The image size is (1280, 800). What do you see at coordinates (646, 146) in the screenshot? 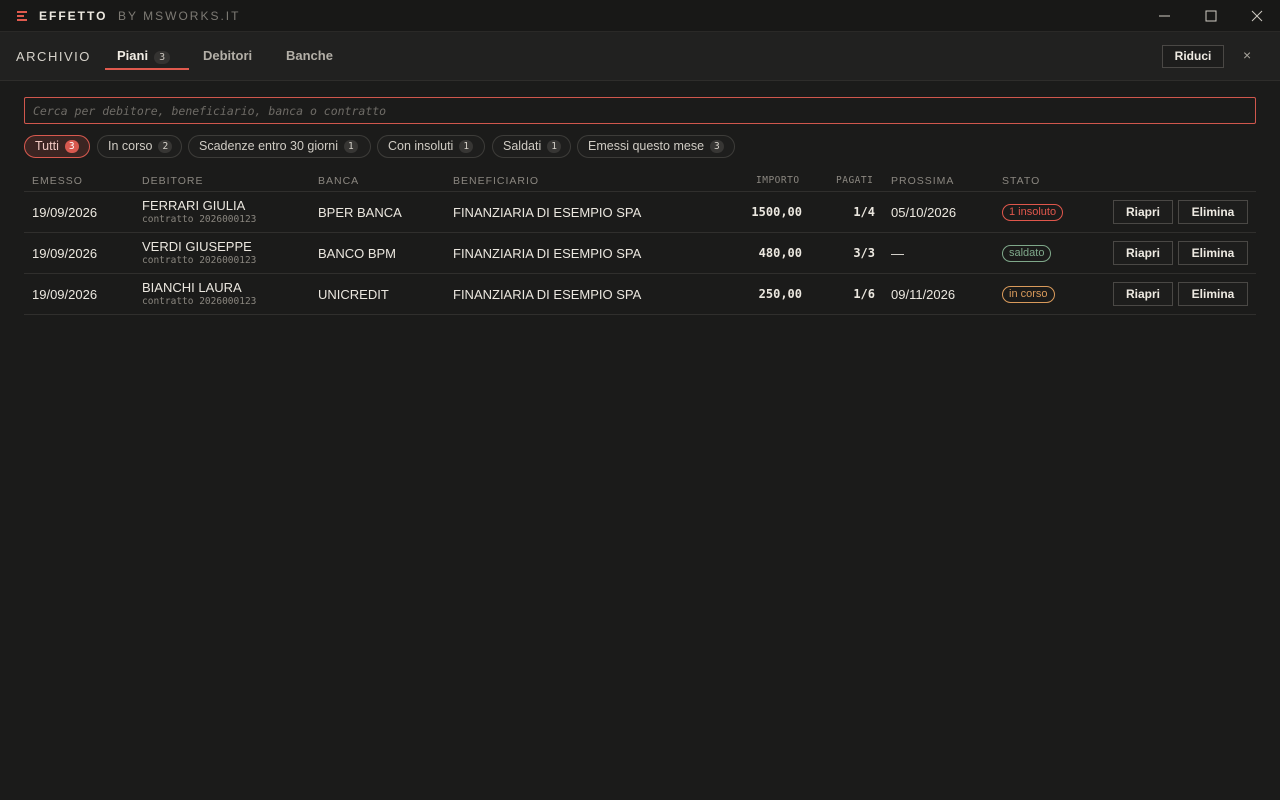
I see `filter-label: Emessi questo mese` at bounding box center [646, 146].